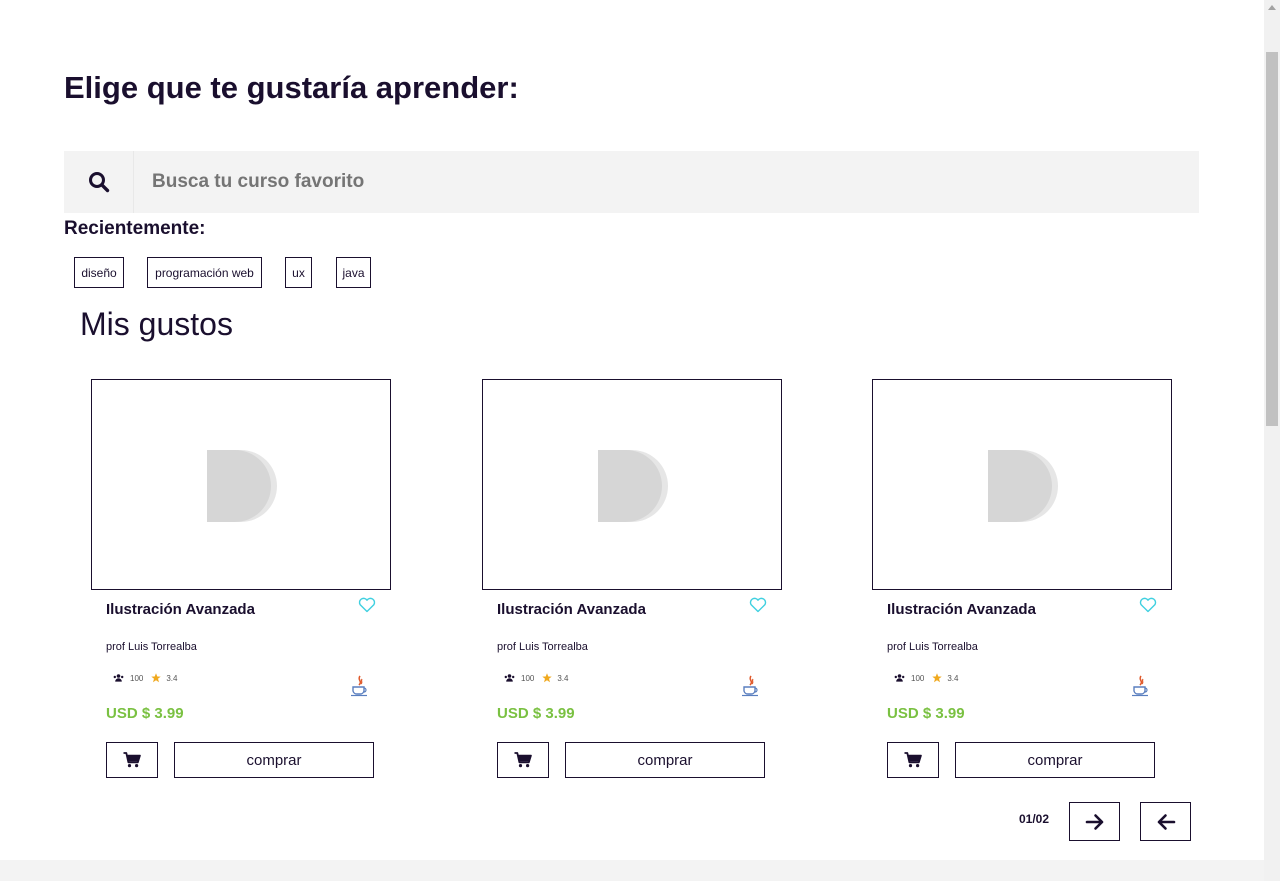 Image resolution: width=1280 pixels, height=881 pixels. I want to click on arrow-right-icon, so click(1094, 821).